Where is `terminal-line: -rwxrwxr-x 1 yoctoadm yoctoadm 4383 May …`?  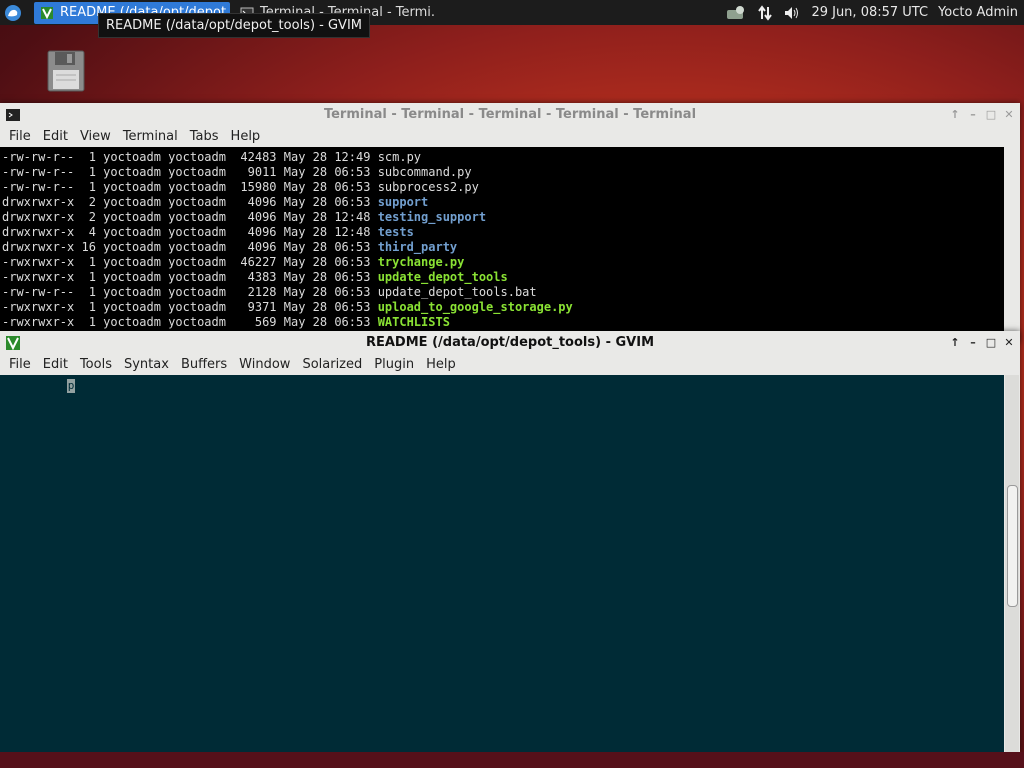
terminal-line: -rwxrwxr-x 1 yoctoadm yoctoadm 4383 May … is located at coordinates (255, 277).